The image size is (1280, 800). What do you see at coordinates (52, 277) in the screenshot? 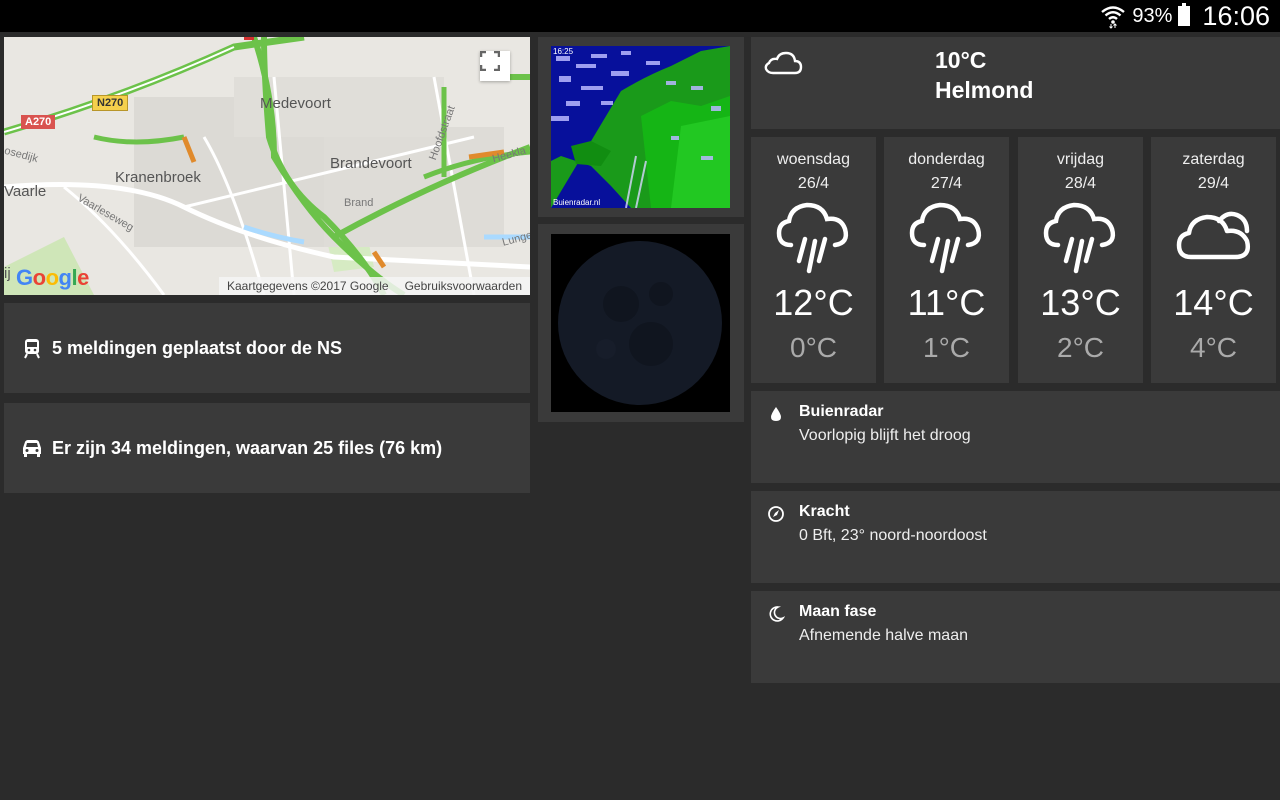
I see `google-logo: Google` at bounding box center [52, 277].